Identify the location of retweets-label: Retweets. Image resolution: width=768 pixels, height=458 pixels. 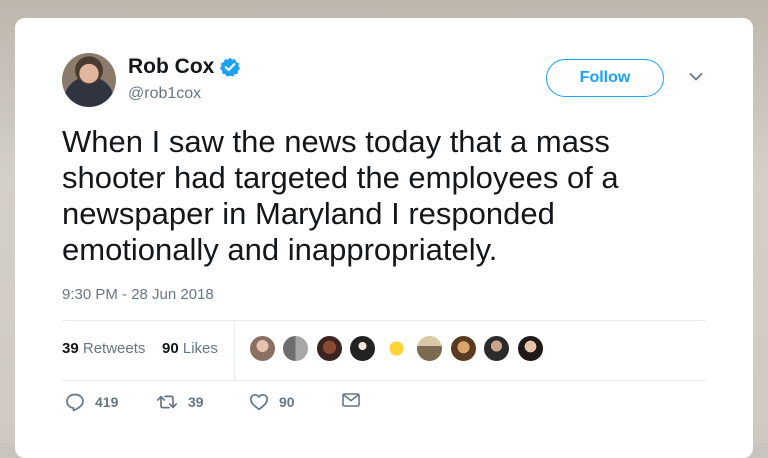
(114, 348).